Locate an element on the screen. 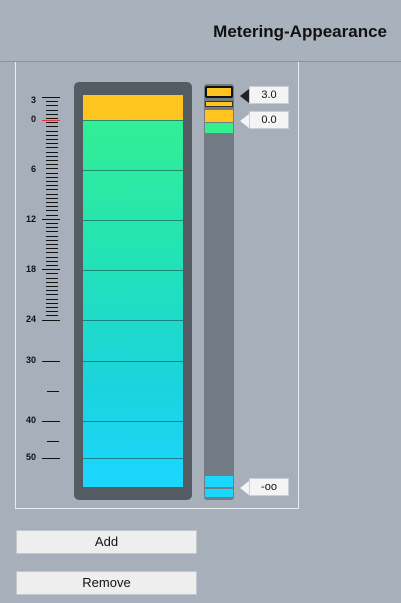 The width and height of the screenshot is (401, 603). scale-label-30: 30 is located at coordinates (30, 360).